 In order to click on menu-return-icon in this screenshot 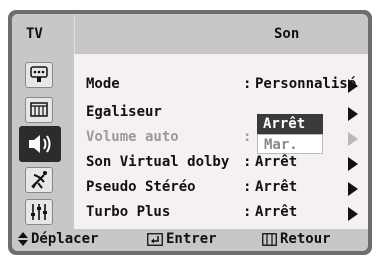, I will do `click(269, 239)`.